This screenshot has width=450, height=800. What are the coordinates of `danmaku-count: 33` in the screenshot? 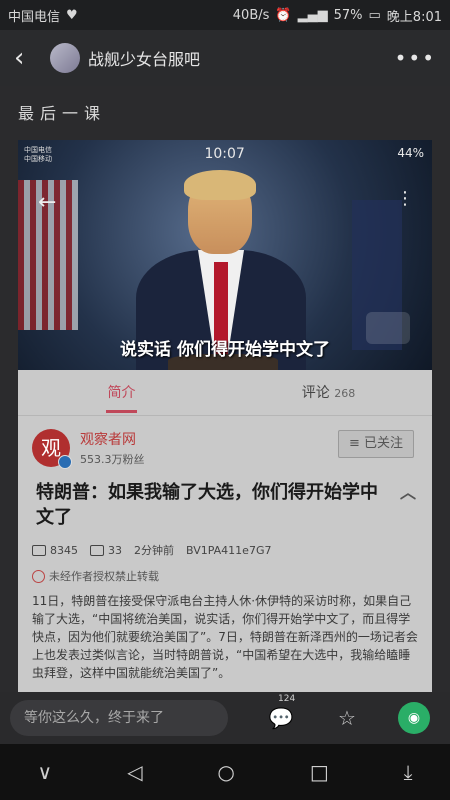 It's located at (115, 550).